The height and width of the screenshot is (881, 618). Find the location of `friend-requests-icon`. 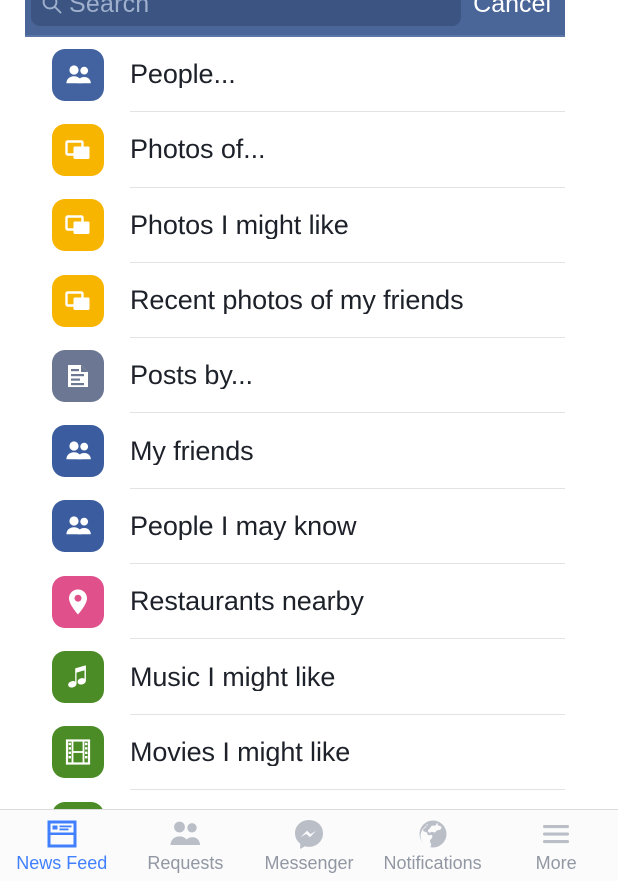

friend-requests-icon is located at coordinates (185, 834).